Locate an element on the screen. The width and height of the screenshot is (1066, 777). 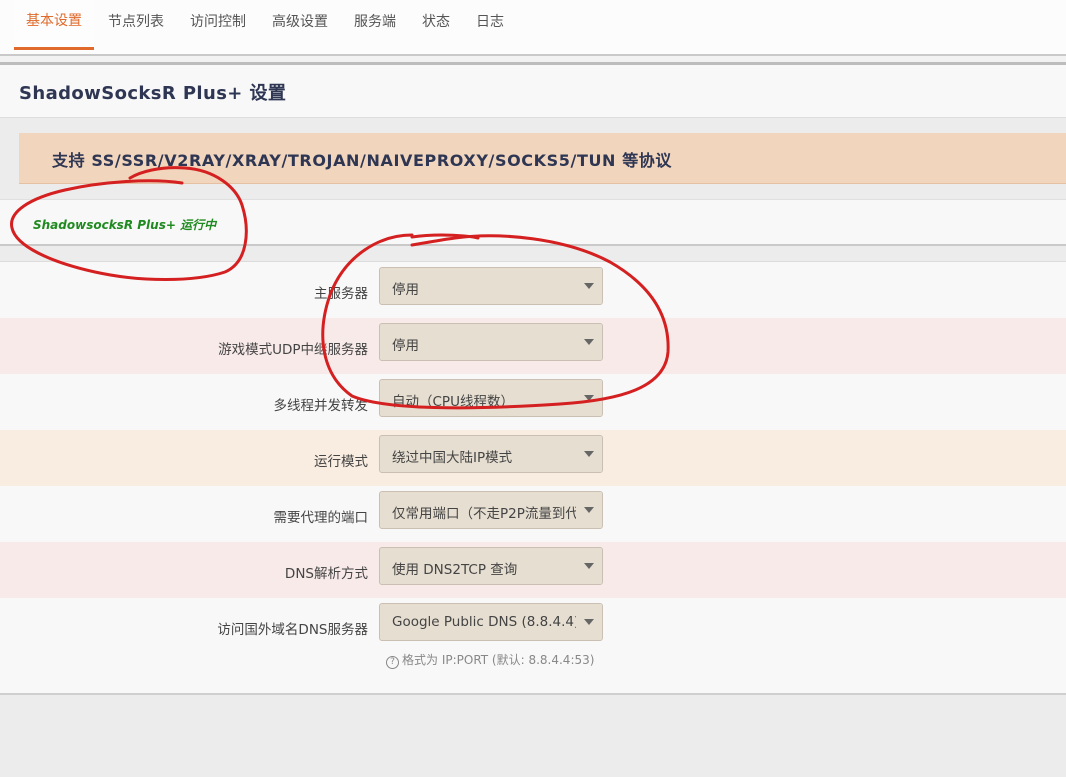
tab-basic-settings: 基本设置 is located at coordinates (54, 25).